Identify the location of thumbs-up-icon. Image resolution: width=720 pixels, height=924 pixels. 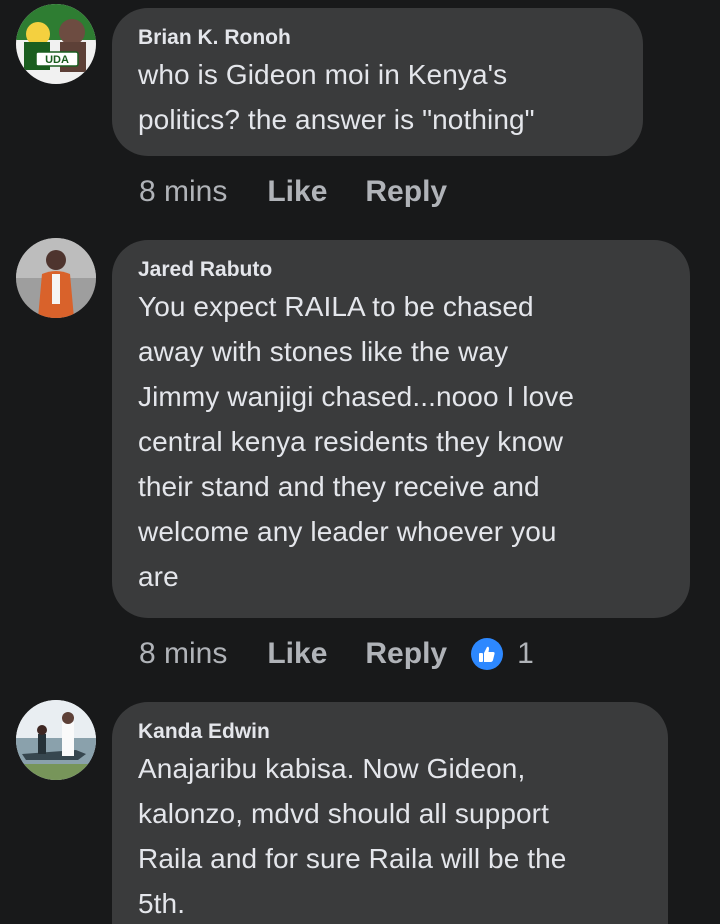
(487, 654).